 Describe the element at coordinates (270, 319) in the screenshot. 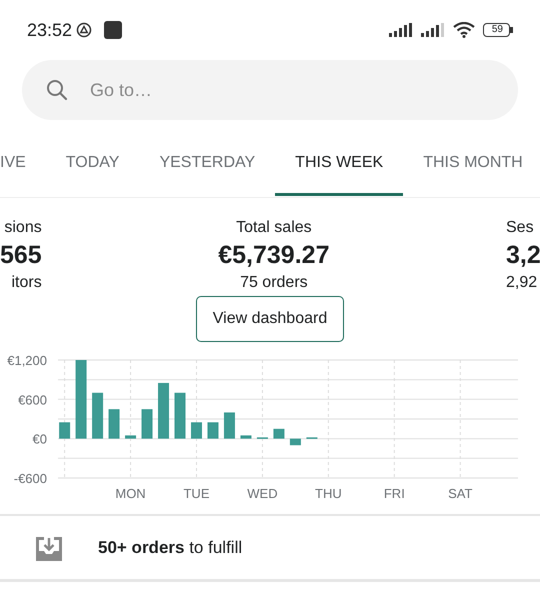

I see `view-dashboard-button: View dashboard` at that location.